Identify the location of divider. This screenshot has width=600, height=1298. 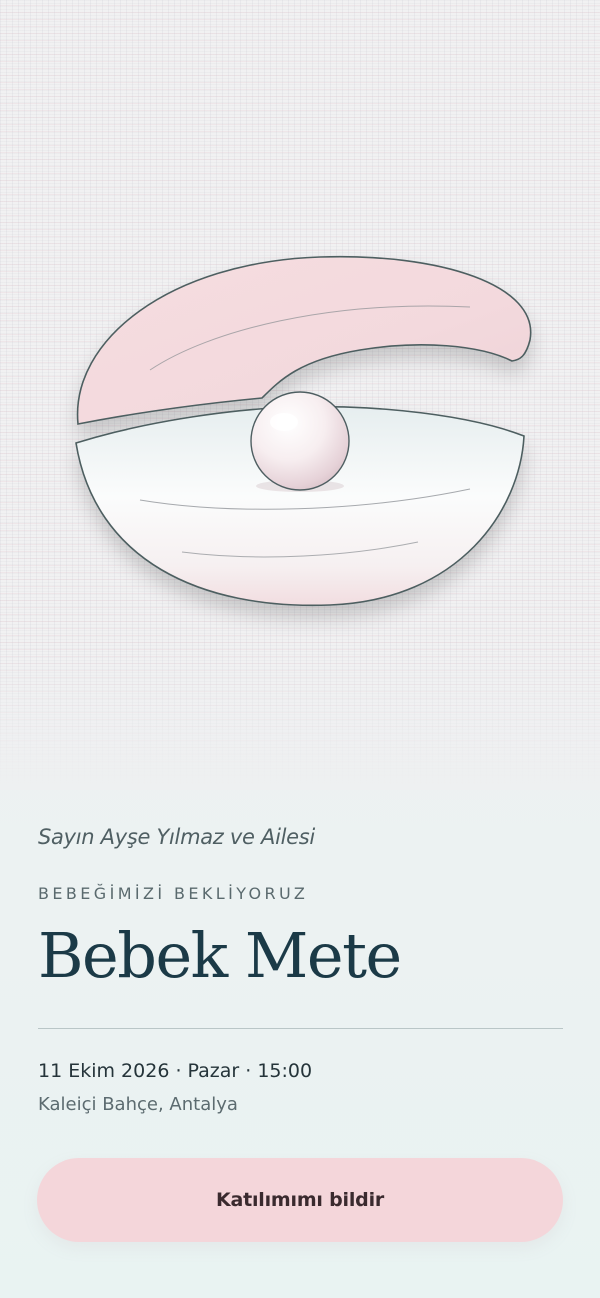
(300, 1028).